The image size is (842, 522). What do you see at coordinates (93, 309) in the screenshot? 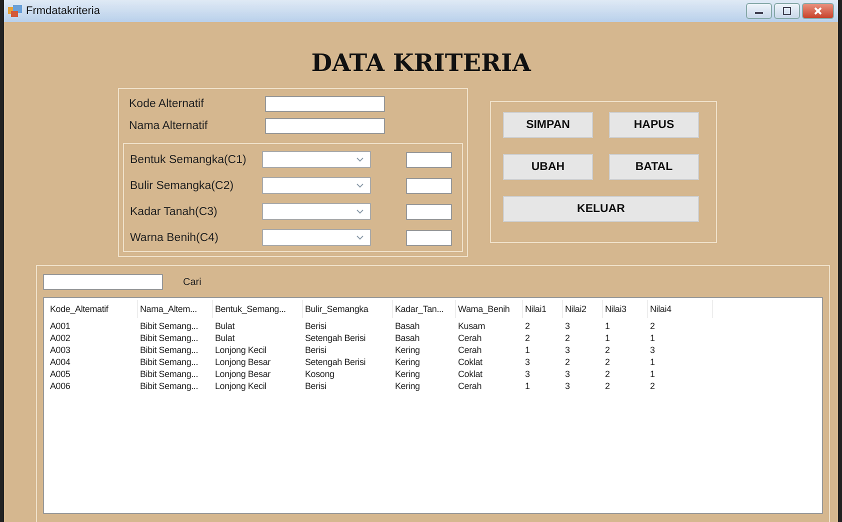
I see `column-header: Kode_Altematif` at bounding box center [93, 309].